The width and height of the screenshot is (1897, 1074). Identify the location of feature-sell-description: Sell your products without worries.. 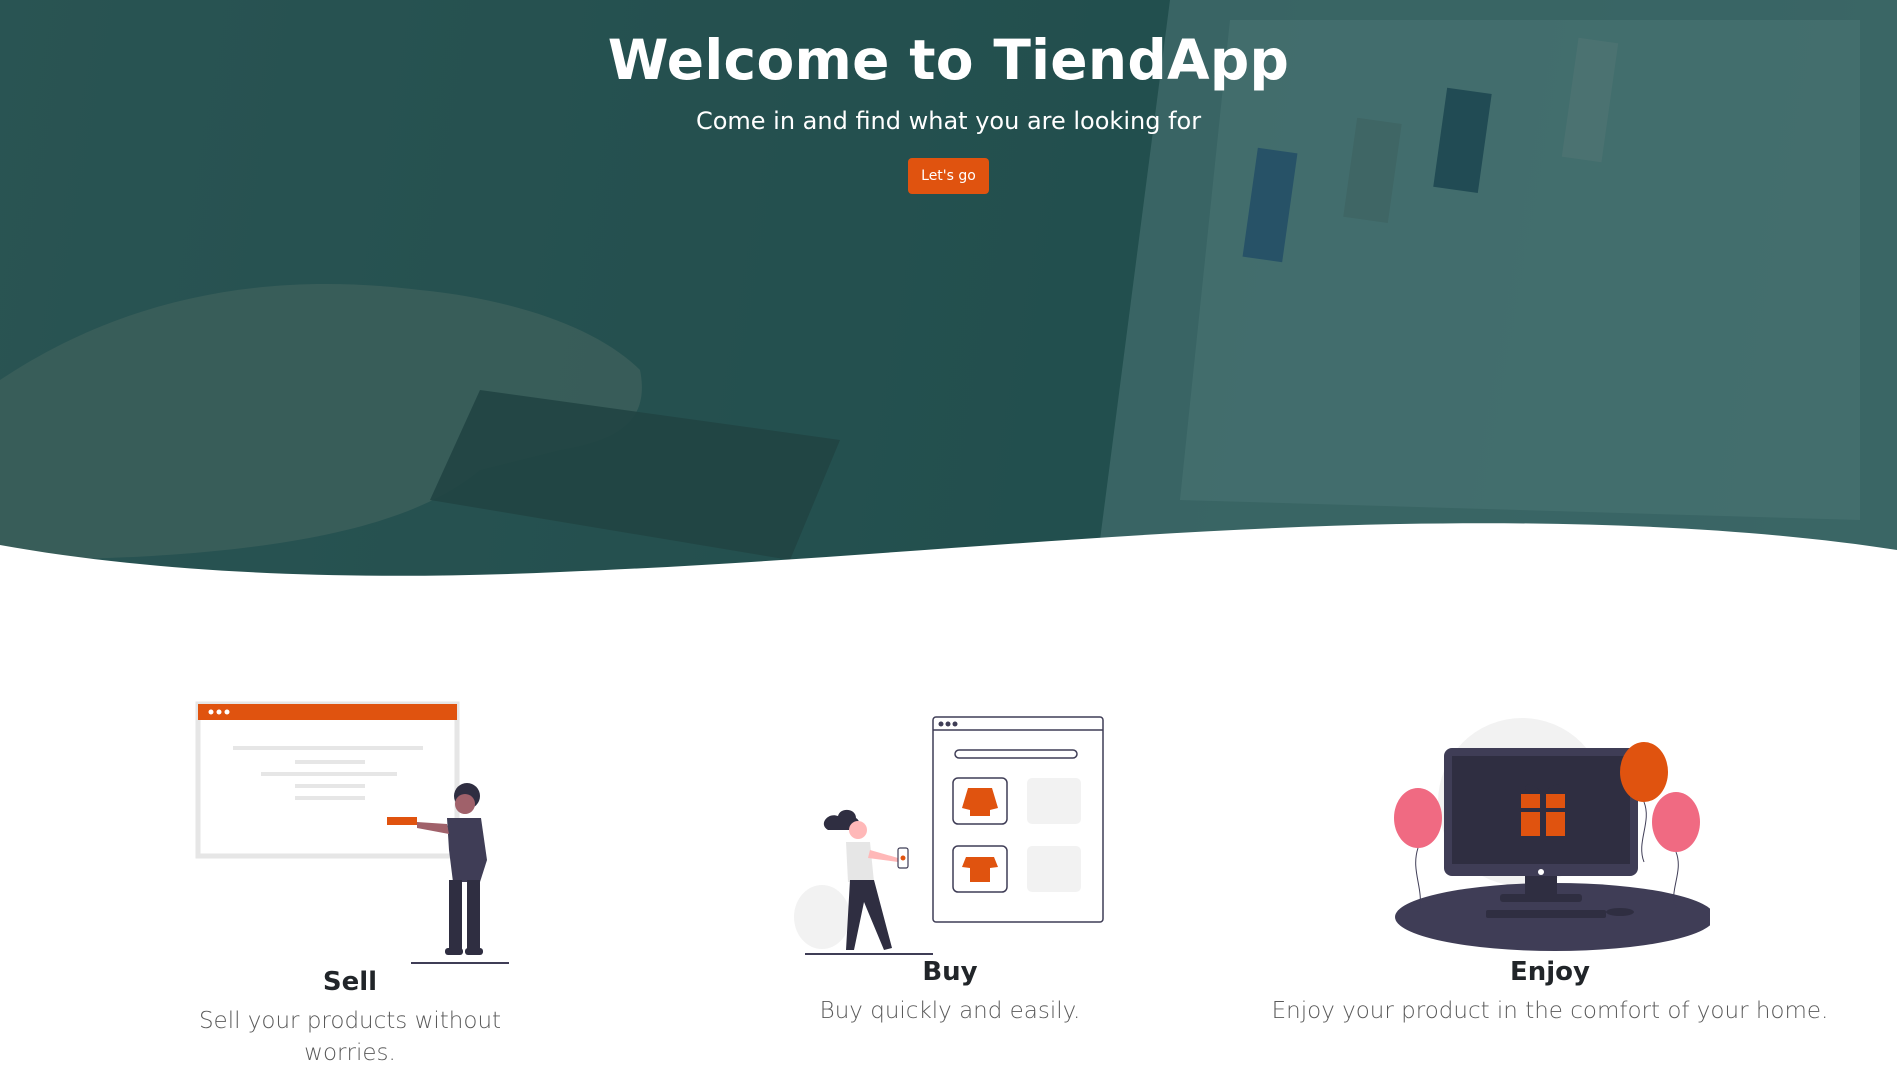
(350, 1037).